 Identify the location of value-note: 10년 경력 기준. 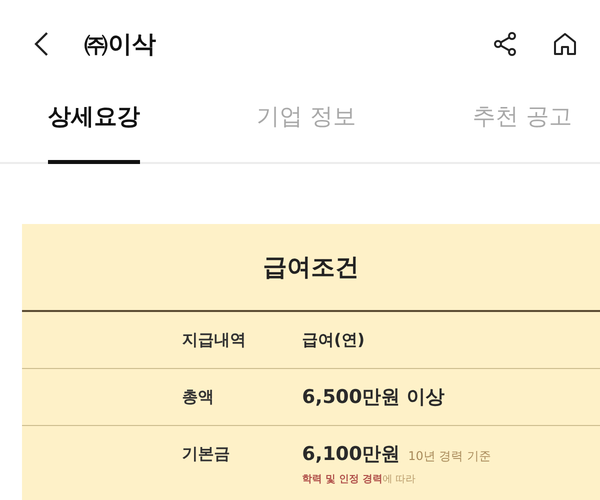
(450, 456).